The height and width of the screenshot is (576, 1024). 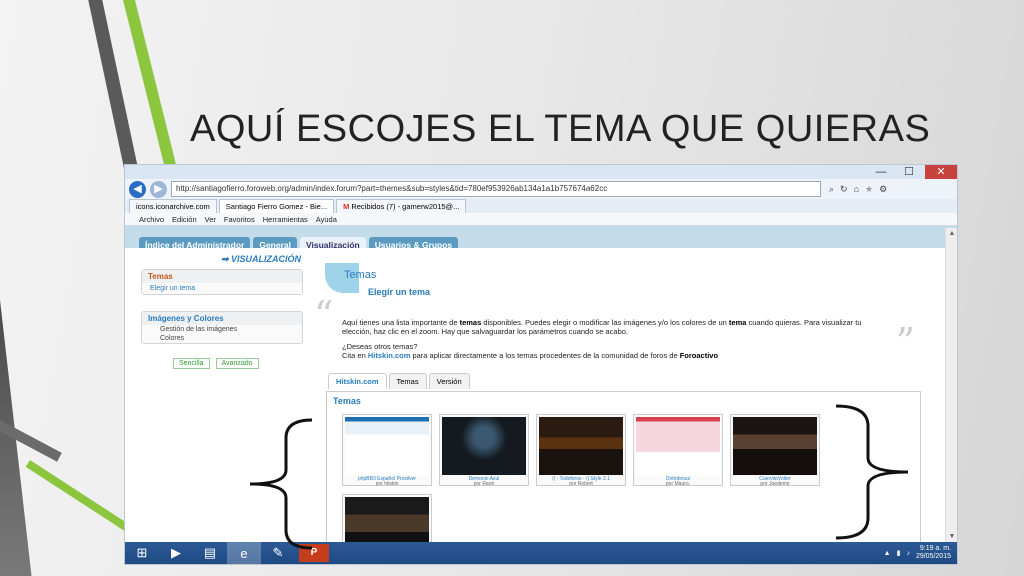 What do you see at coordinates (883, 189) in the screenshot?
I see `gear-icon: ⚙` at bounding box center [883, 189].